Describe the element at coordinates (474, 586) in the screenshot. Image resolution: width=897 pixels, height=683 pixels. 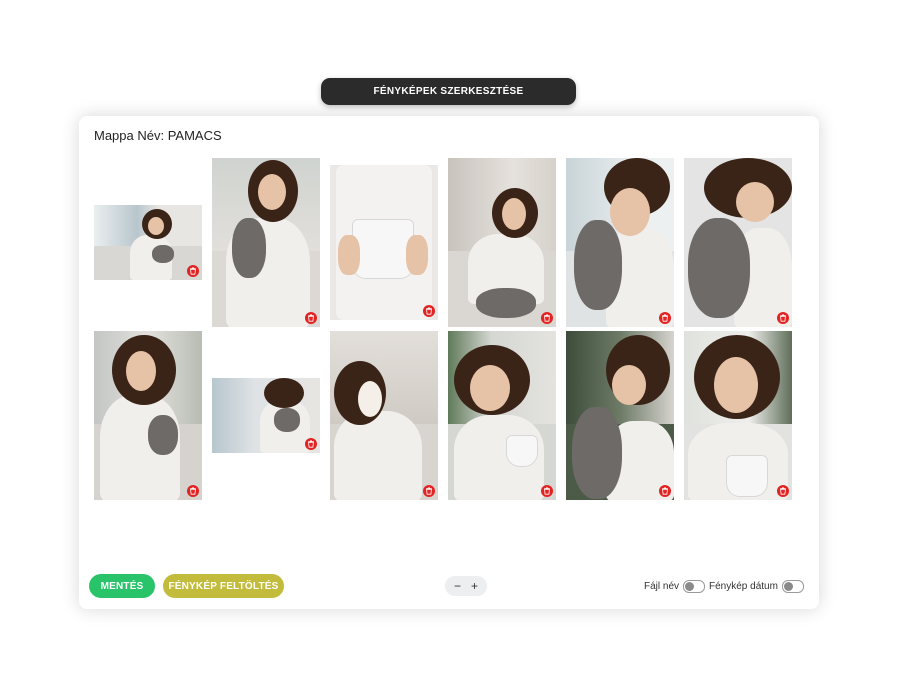
I see `zoom-in-button: +` at that location.